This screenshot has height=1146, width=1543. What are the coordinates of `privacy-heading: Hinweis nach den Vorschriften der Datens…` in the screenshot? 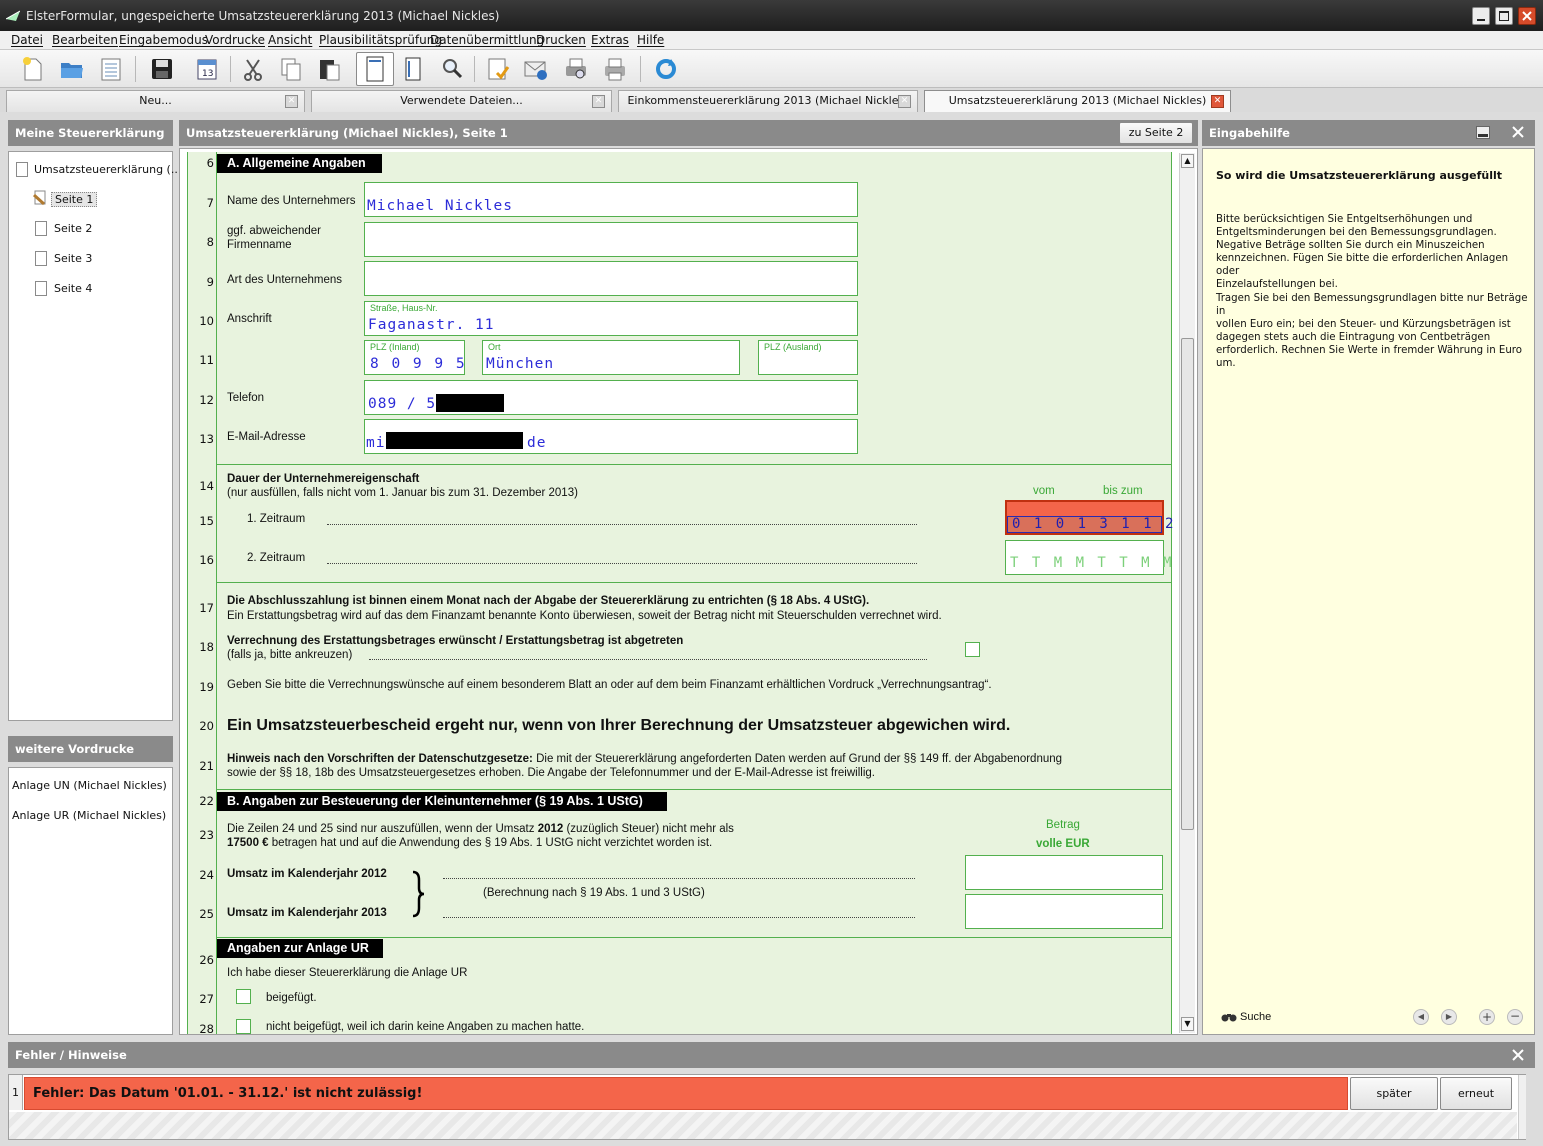 It's located at (380, 759).